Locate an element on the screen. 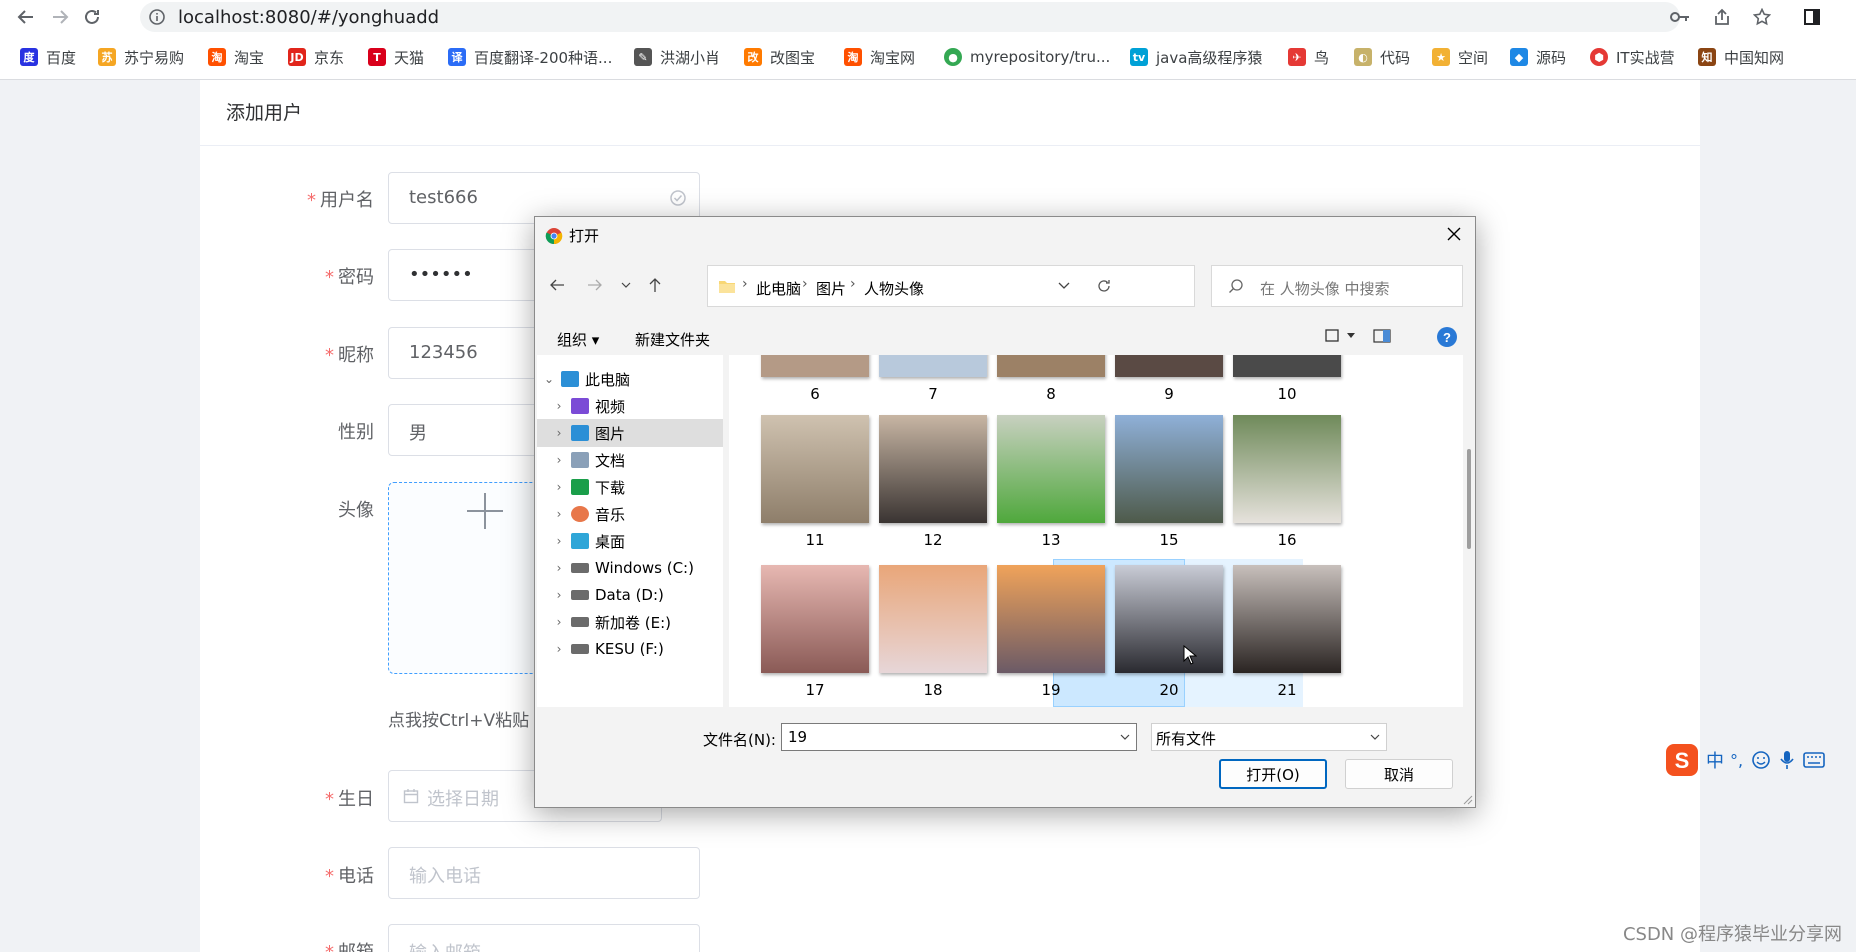  filetype-select: 所有文件 is located at coordinates (1269, 737).